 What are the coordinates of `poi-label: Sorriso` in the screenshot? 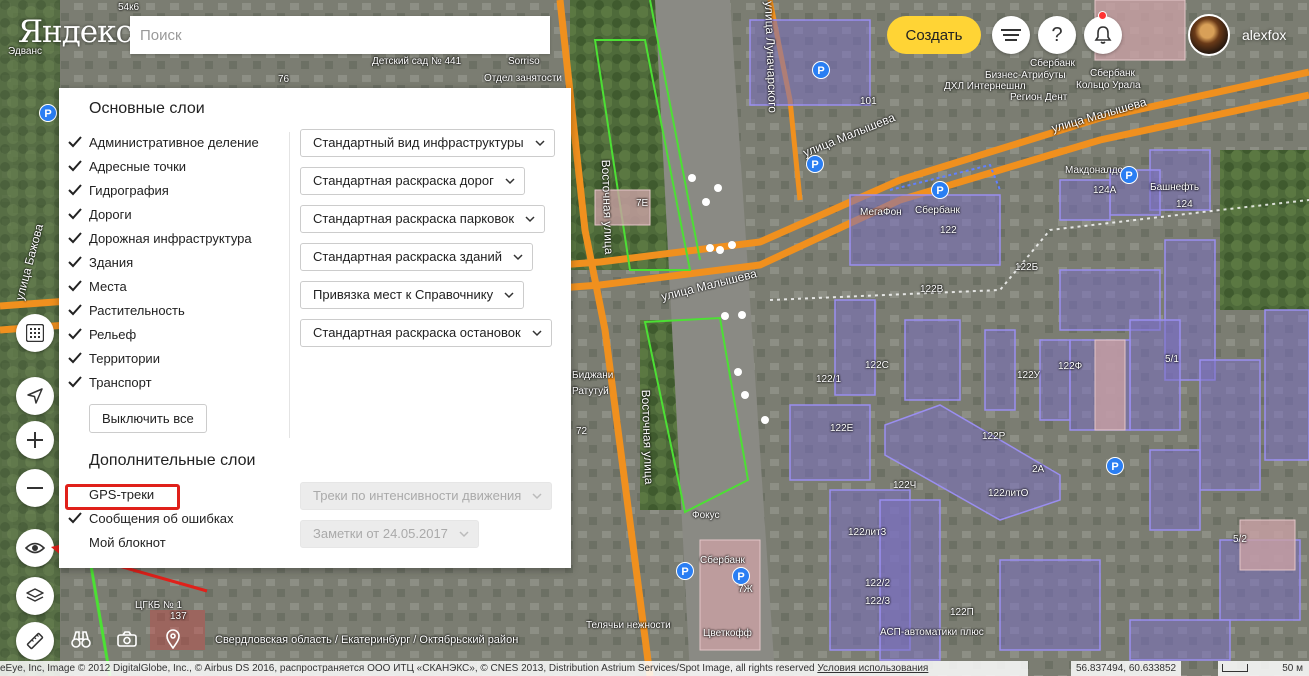 It's located at (524, 61).